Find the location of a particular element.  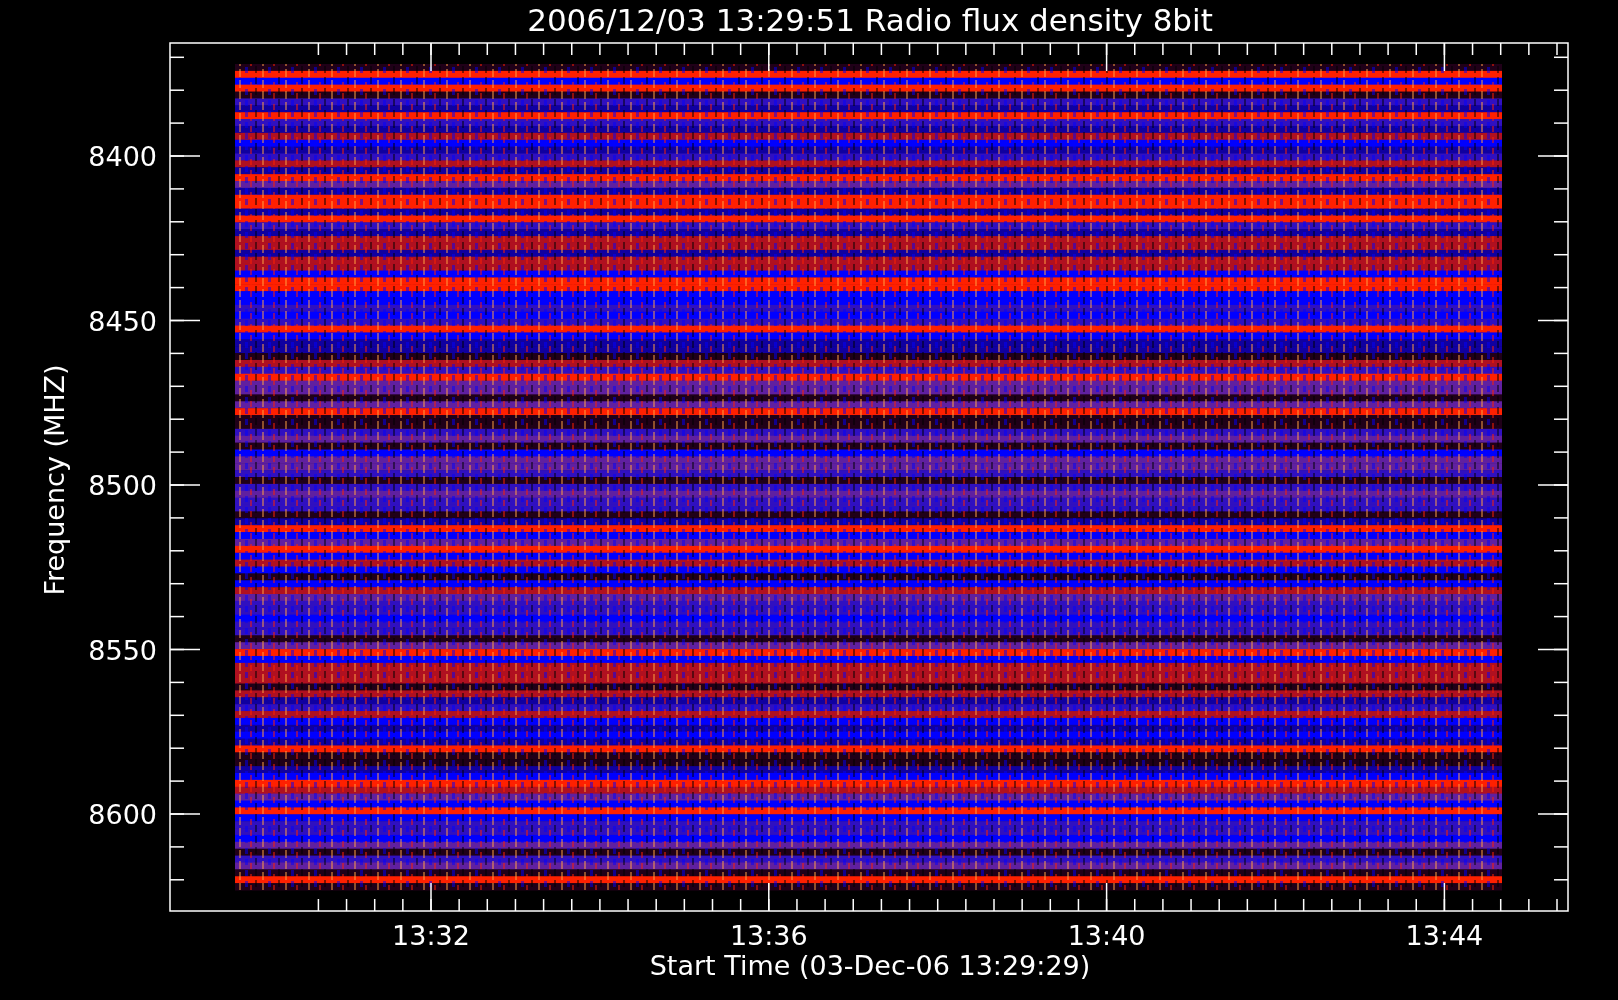

chart-title: 2006/12/03 13:29:51 Radio flux density 8bit is located at coordinates (870, 20).